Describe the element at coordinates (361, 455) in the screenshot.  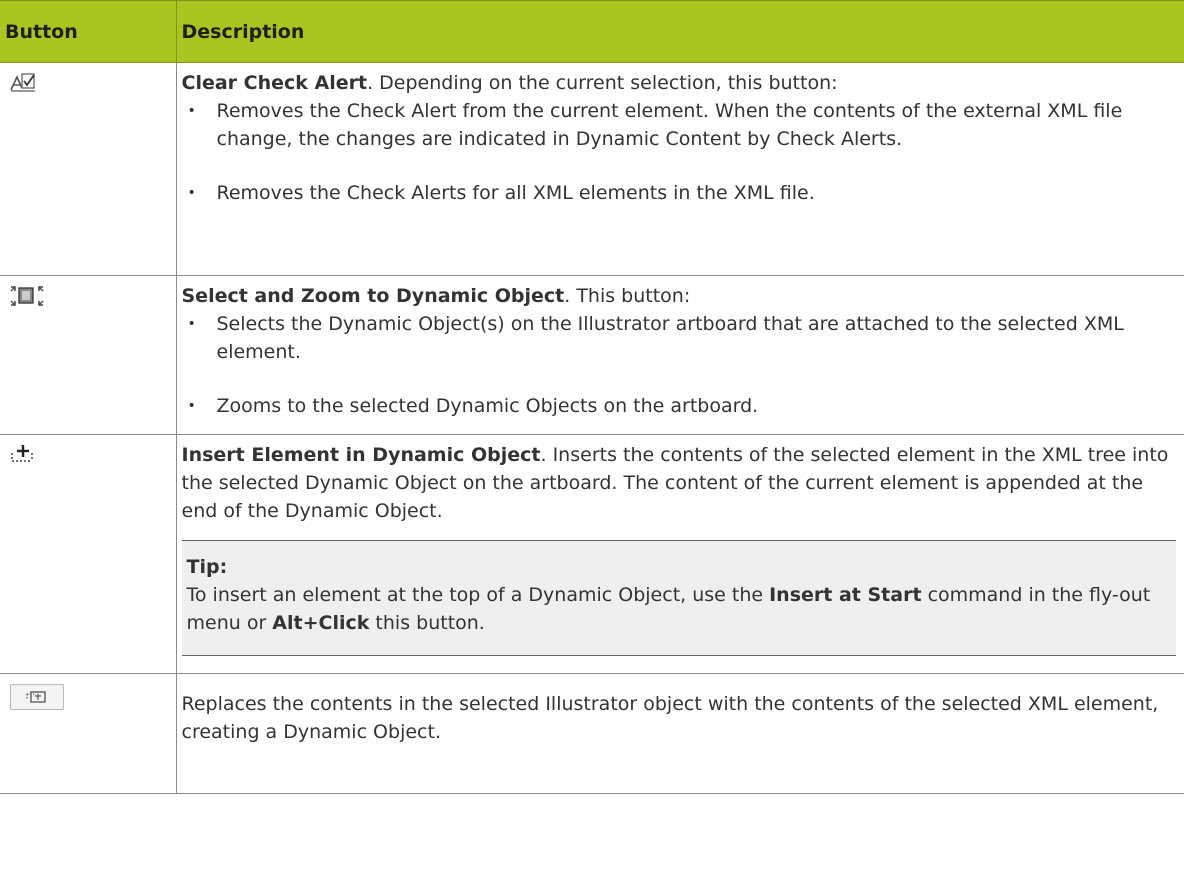
I see `row-title: Insert Element in Dynamic Object` at that location.